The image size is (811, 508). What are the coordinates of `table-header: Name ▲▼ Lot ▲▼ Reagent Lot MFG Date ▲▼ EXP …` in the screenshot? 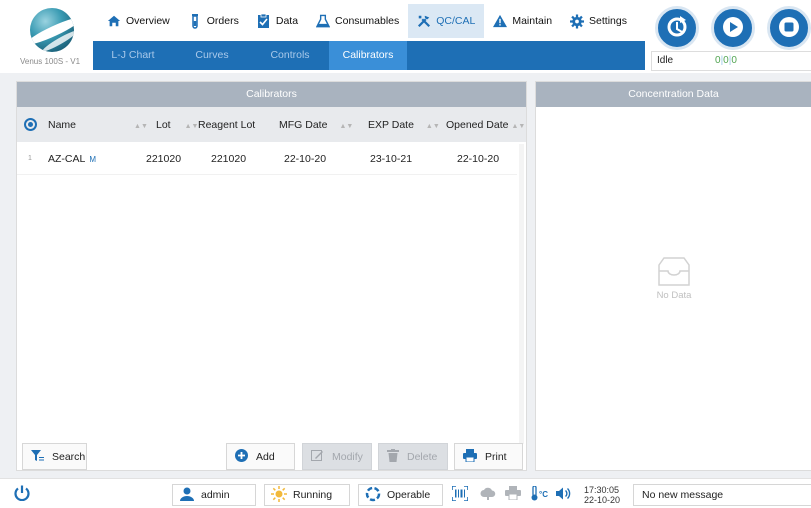 It's located at (271, 124).